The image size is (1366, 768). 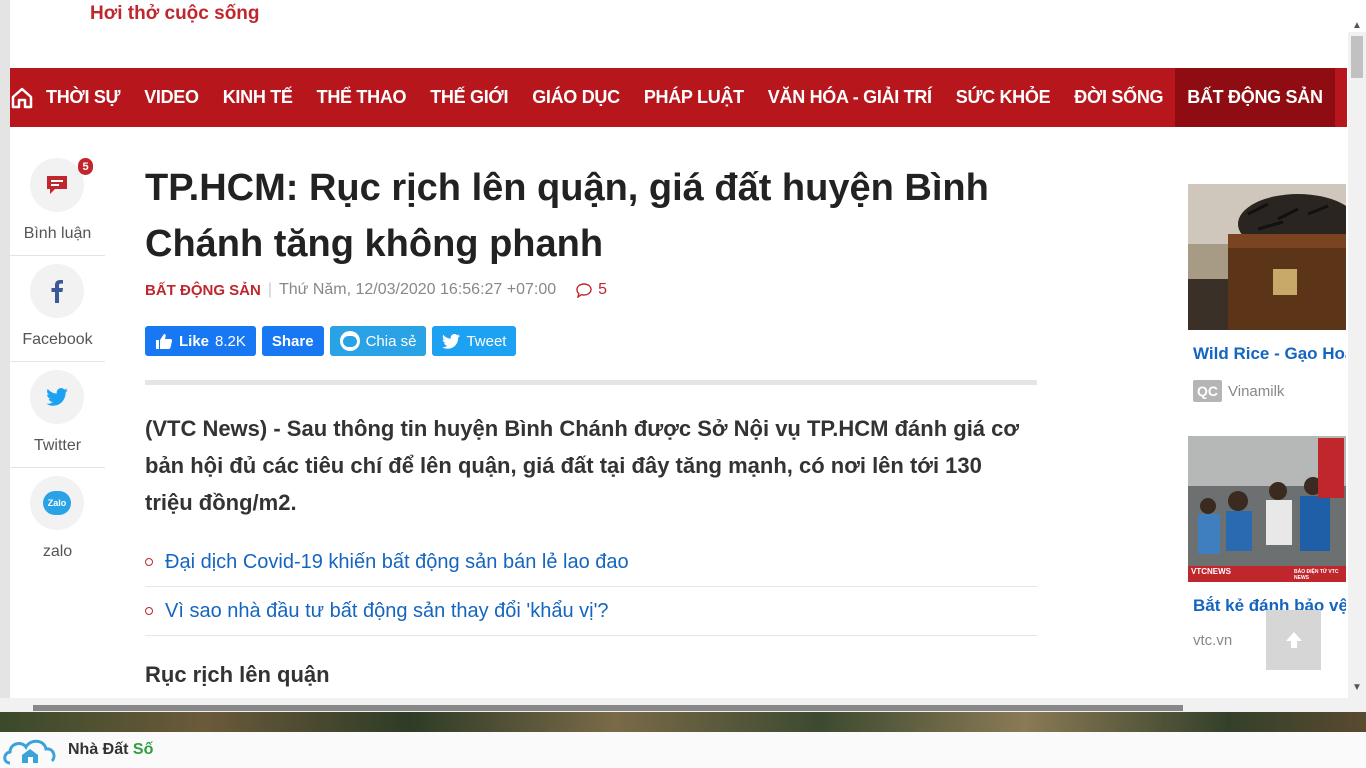 I want to click on zalo-share-button: Chia sẻ, so click(x=378, y=341).